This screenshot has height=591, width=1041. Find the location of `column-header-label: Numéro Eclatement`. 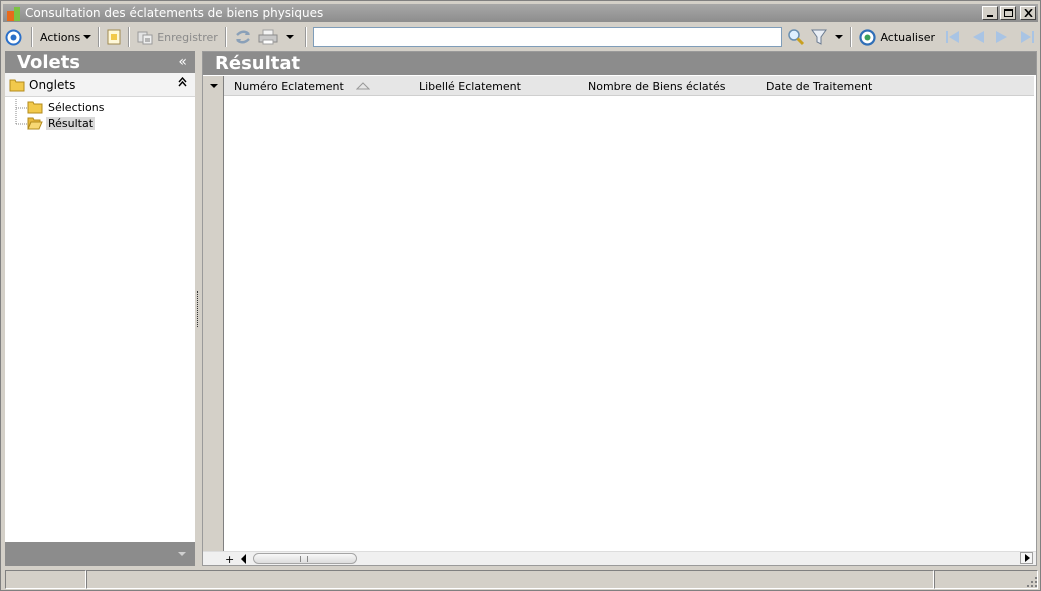

column-header-label: Numéro Eclatement is located at coordinates (289, 86).